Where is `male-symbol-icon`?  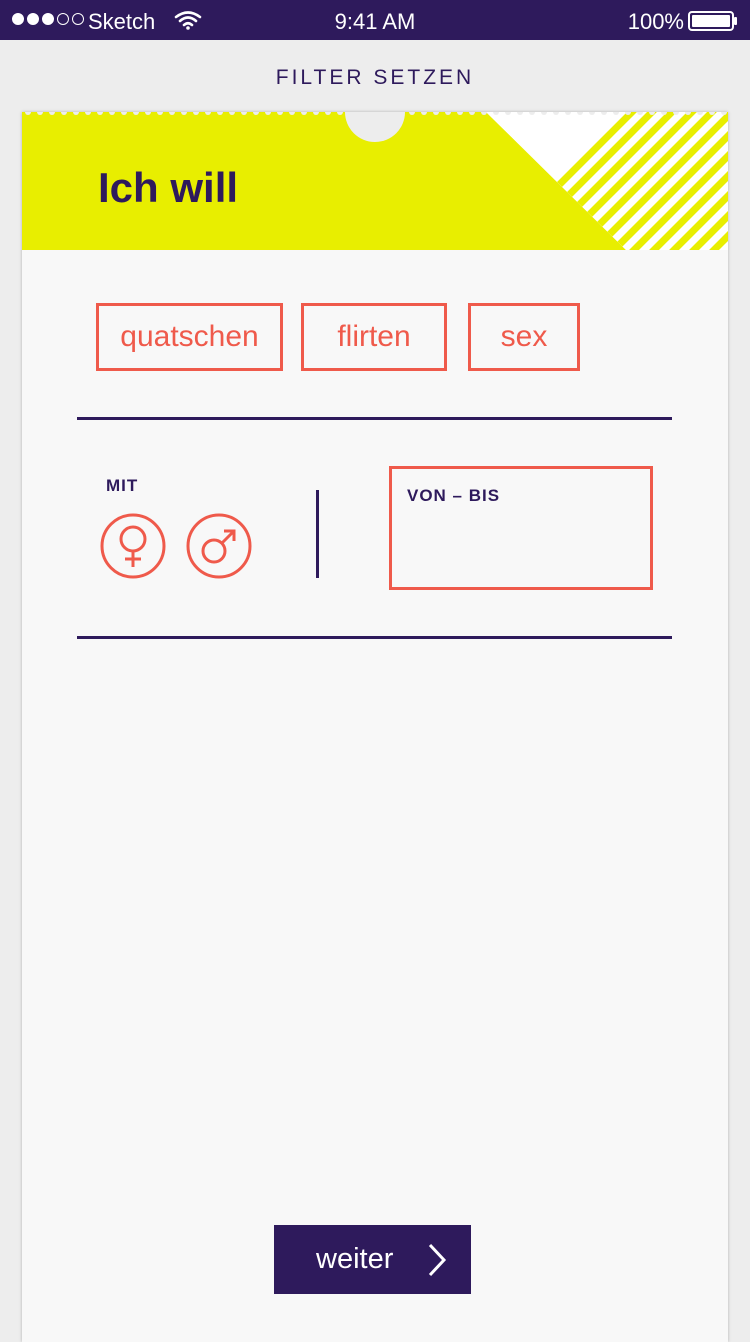 male-symbol-icon is located at coordinates (219, 546).